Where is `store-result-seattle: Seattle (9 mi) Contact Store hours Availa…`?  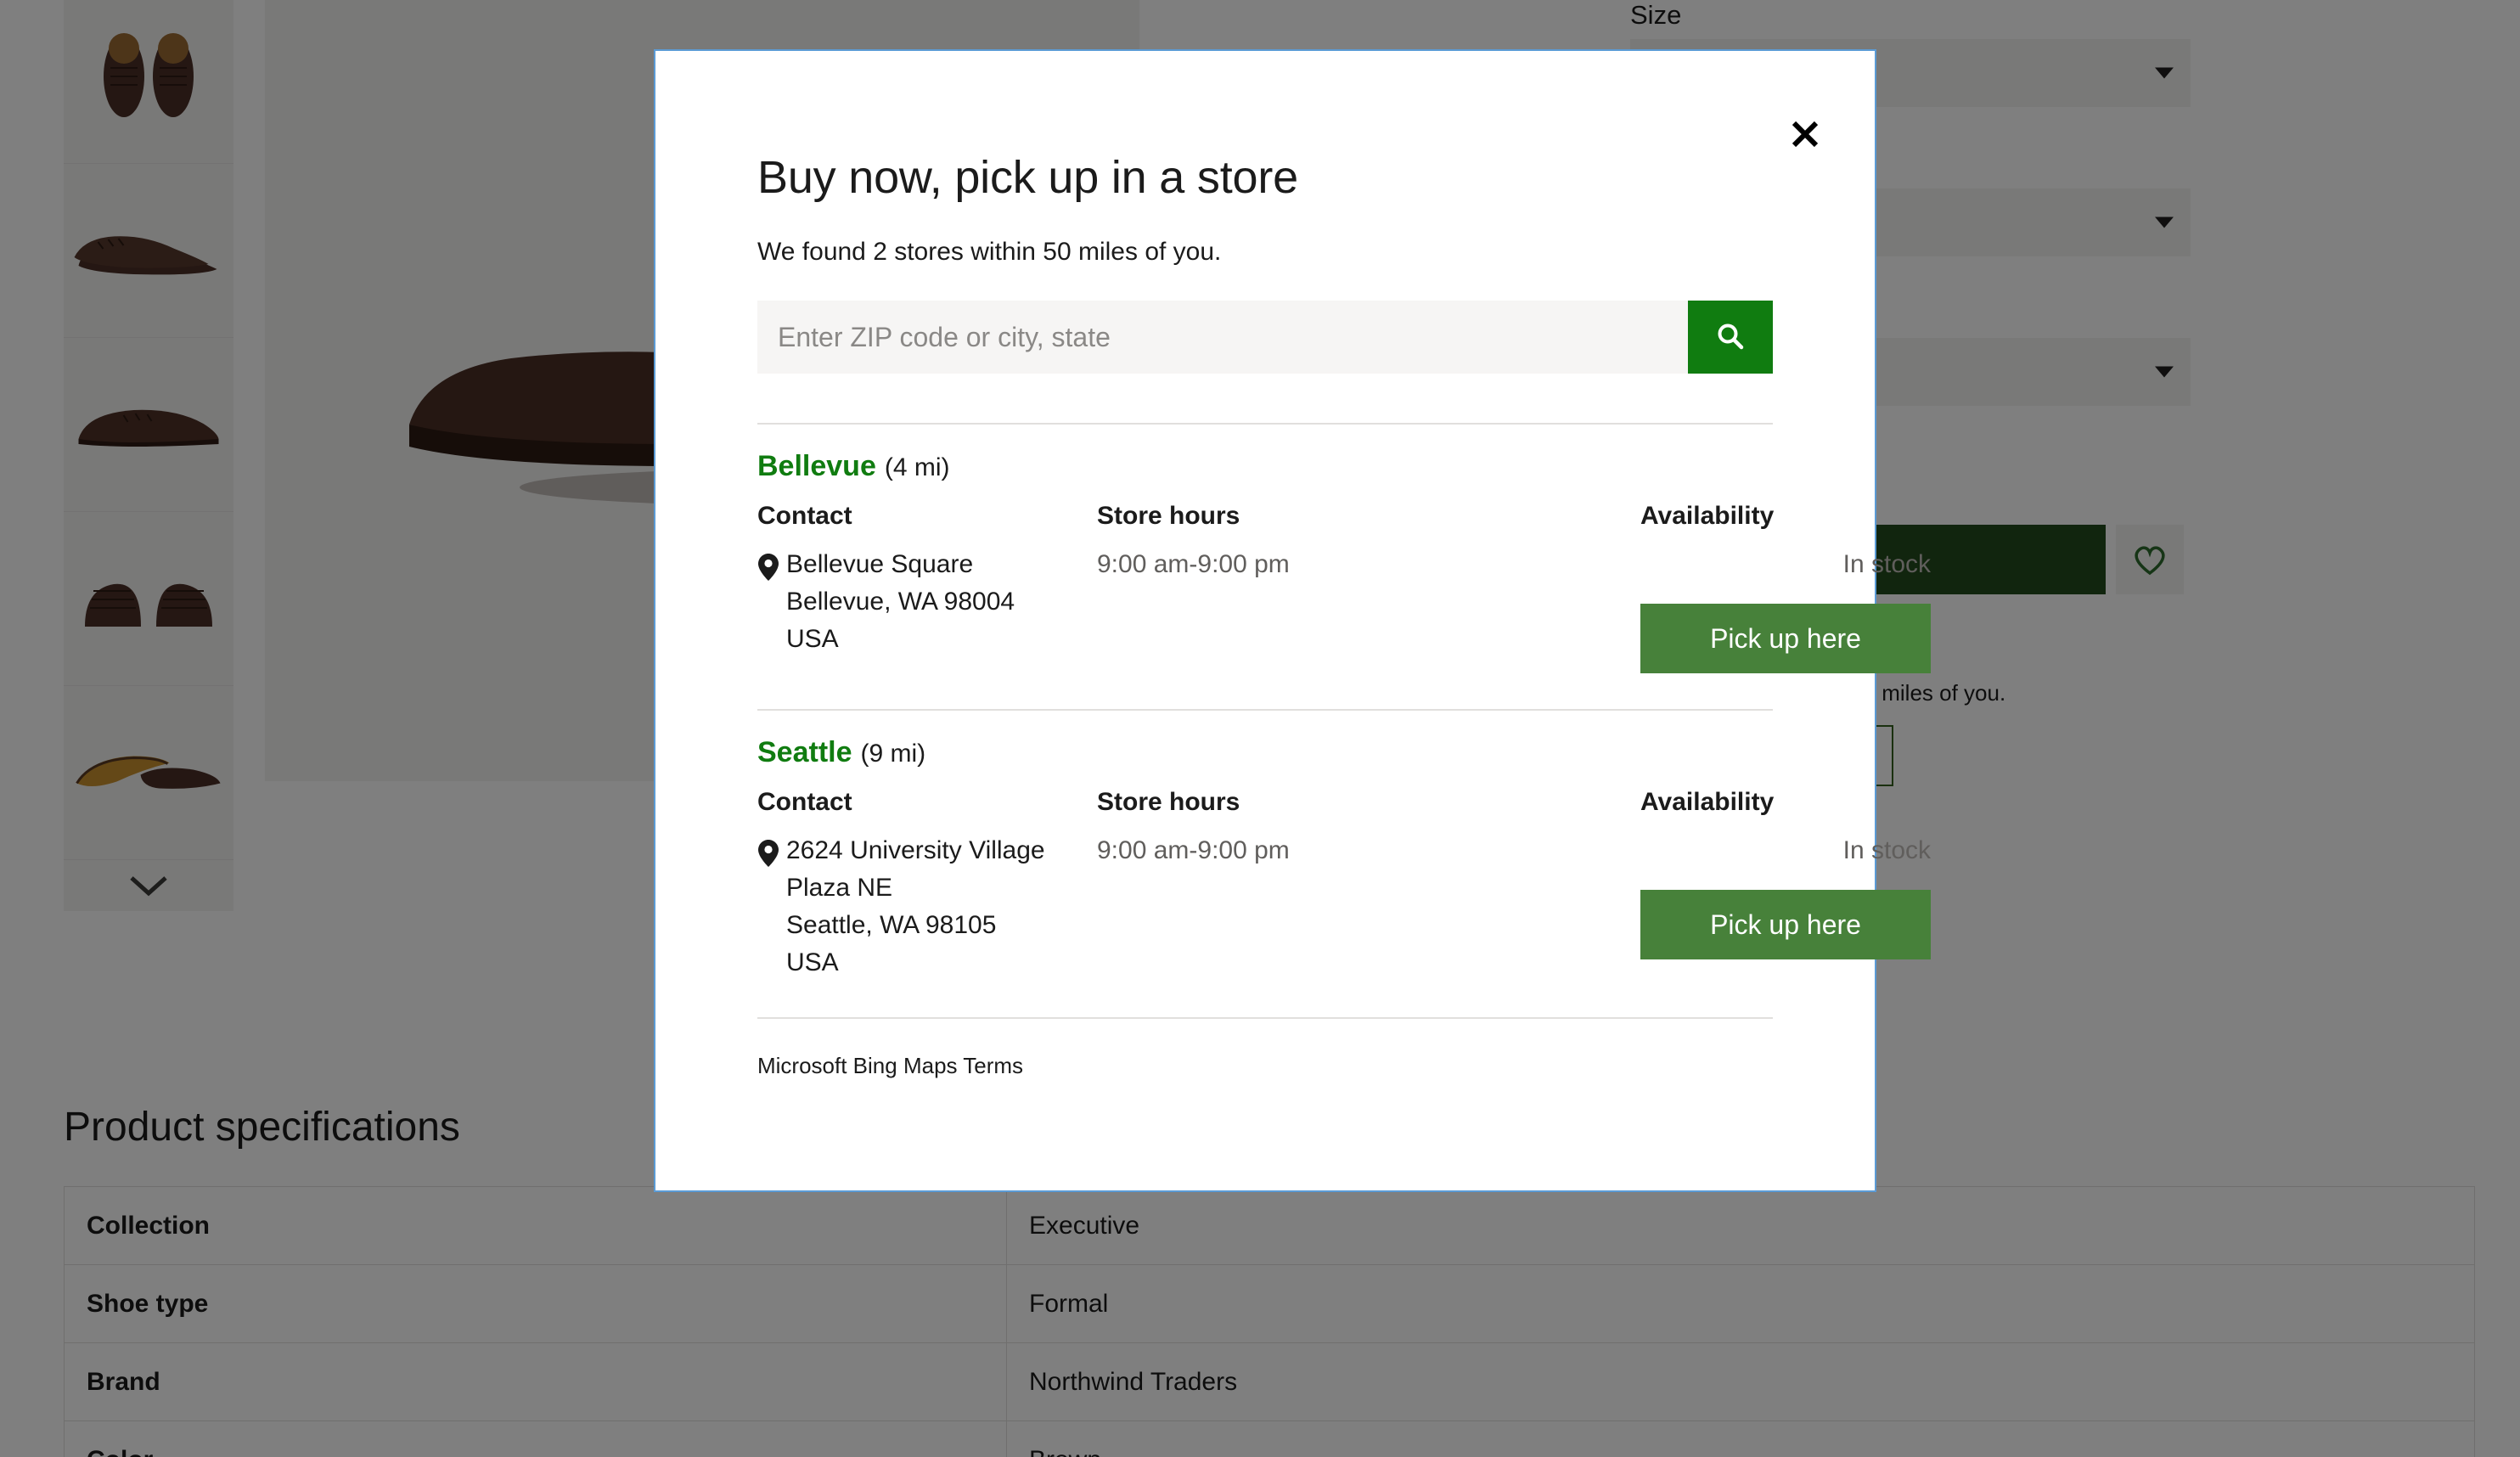
store-result-seattle: Seattle (9 mi) Contact Store hours Availa… is located at coordinates (1344, 865).